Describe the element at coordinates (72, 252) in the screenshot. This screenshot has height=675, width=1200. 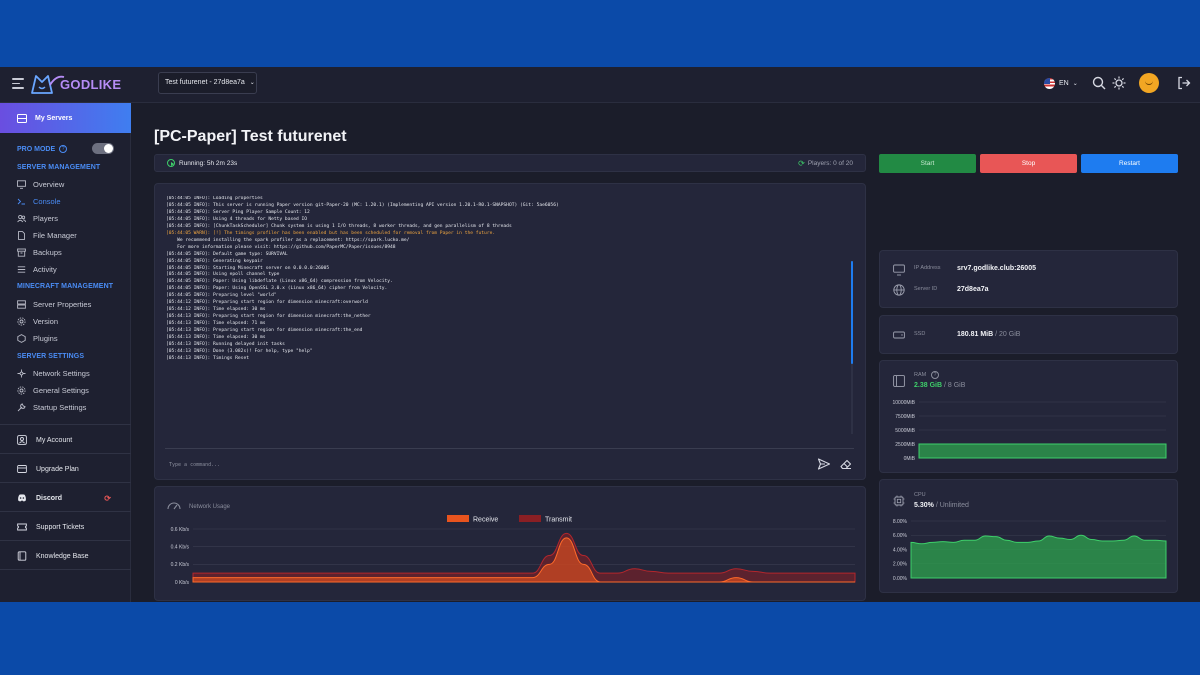
I see `sidebar-item-backups: Backups` at that location.